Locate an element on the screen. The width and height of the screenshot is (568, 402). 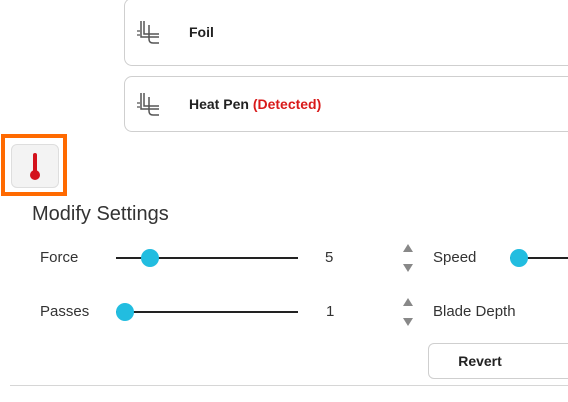
divider is located at coordinates (289, 385).